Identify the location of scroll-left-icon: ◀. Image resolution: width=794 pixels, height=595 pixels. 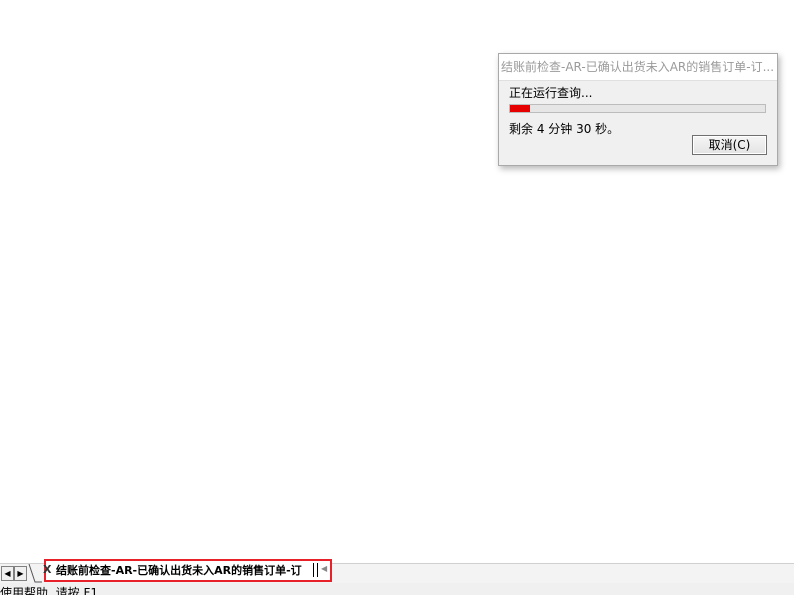
(324, 568).